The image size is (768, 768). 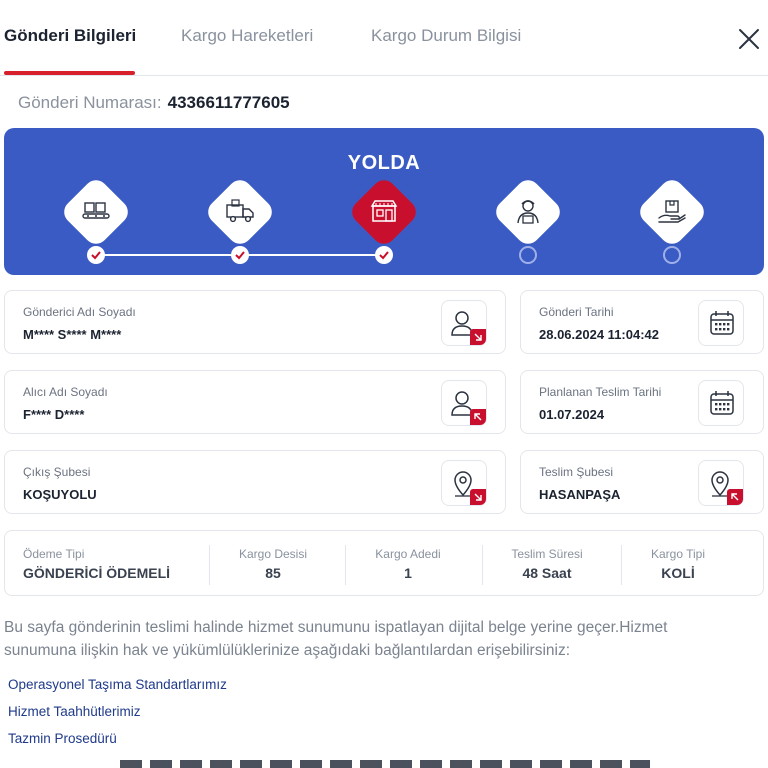 I want to click on cargo-desi-label: Kargo Desisi, so click(x=273, y=554).